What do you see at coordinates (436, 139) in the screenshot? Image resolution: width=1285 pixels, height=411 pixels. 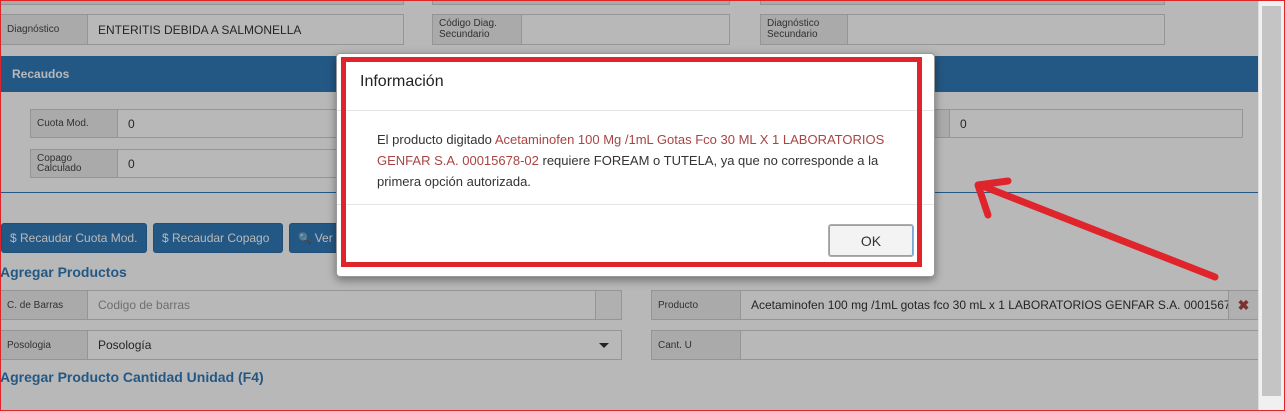 I see `message-prefix: El producto digitado` at bounding box center [436, 139].